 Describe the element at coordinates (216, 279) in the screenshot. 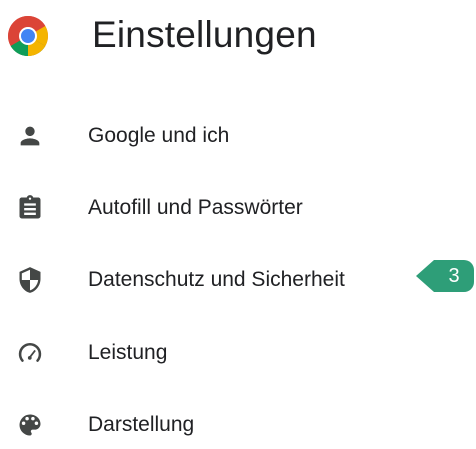

I see `nav-item-label: Datenschutz und Sicherheit` at that location.